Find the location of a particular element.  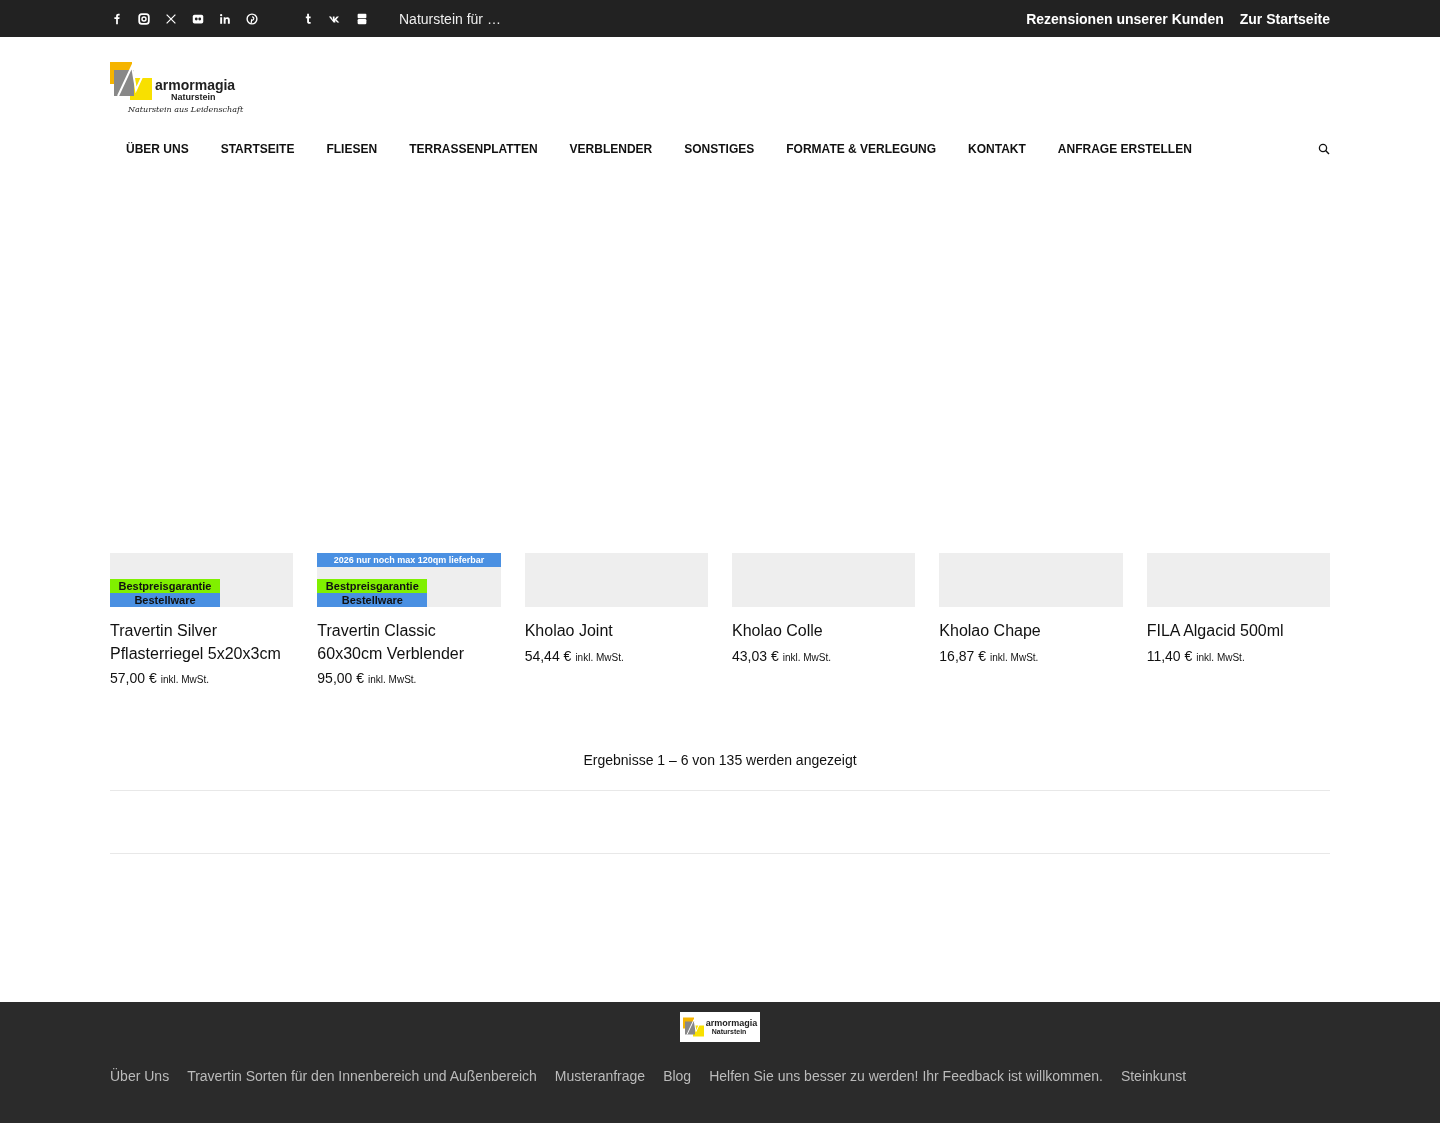

product-title: Travertin Classic 60x30cm Verblender is located at coordinates (409, 642).